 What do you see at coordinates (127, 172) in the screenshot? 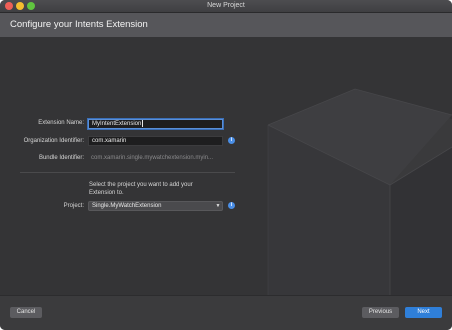
I see `form-divider` at bounding box center [127, 172].